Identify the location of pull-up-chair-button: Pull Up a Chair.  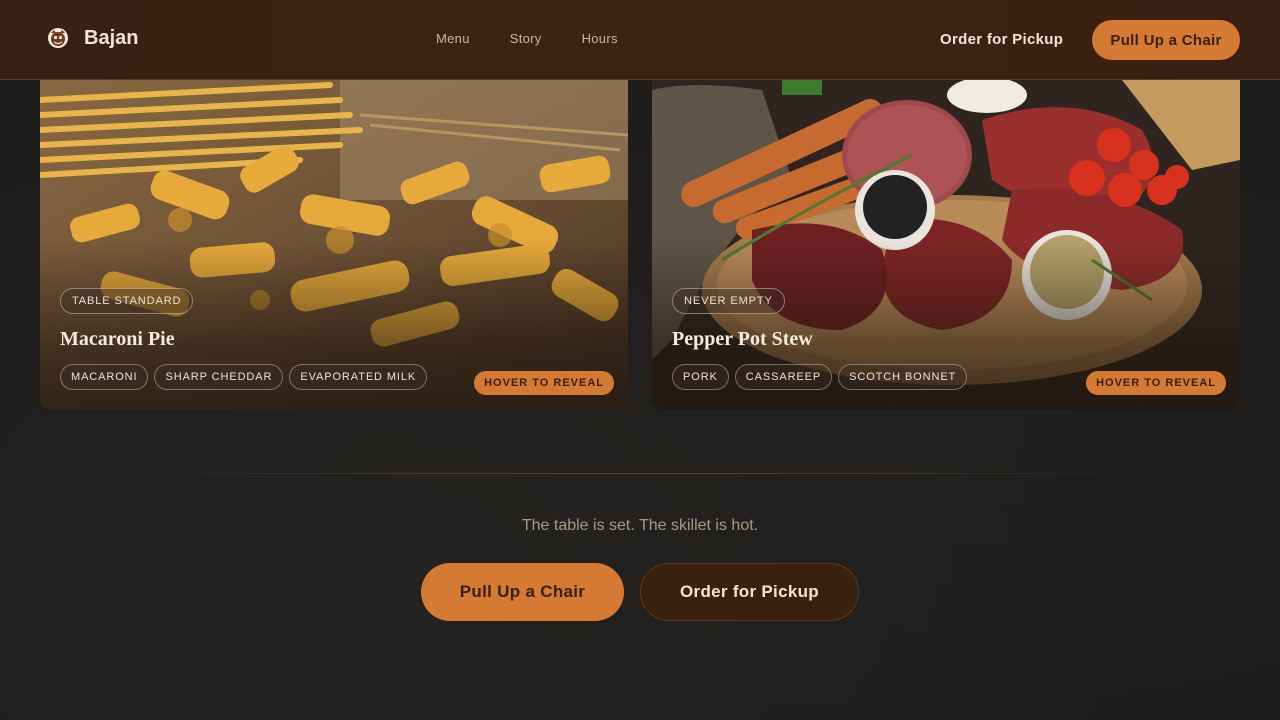
(1166, 40).